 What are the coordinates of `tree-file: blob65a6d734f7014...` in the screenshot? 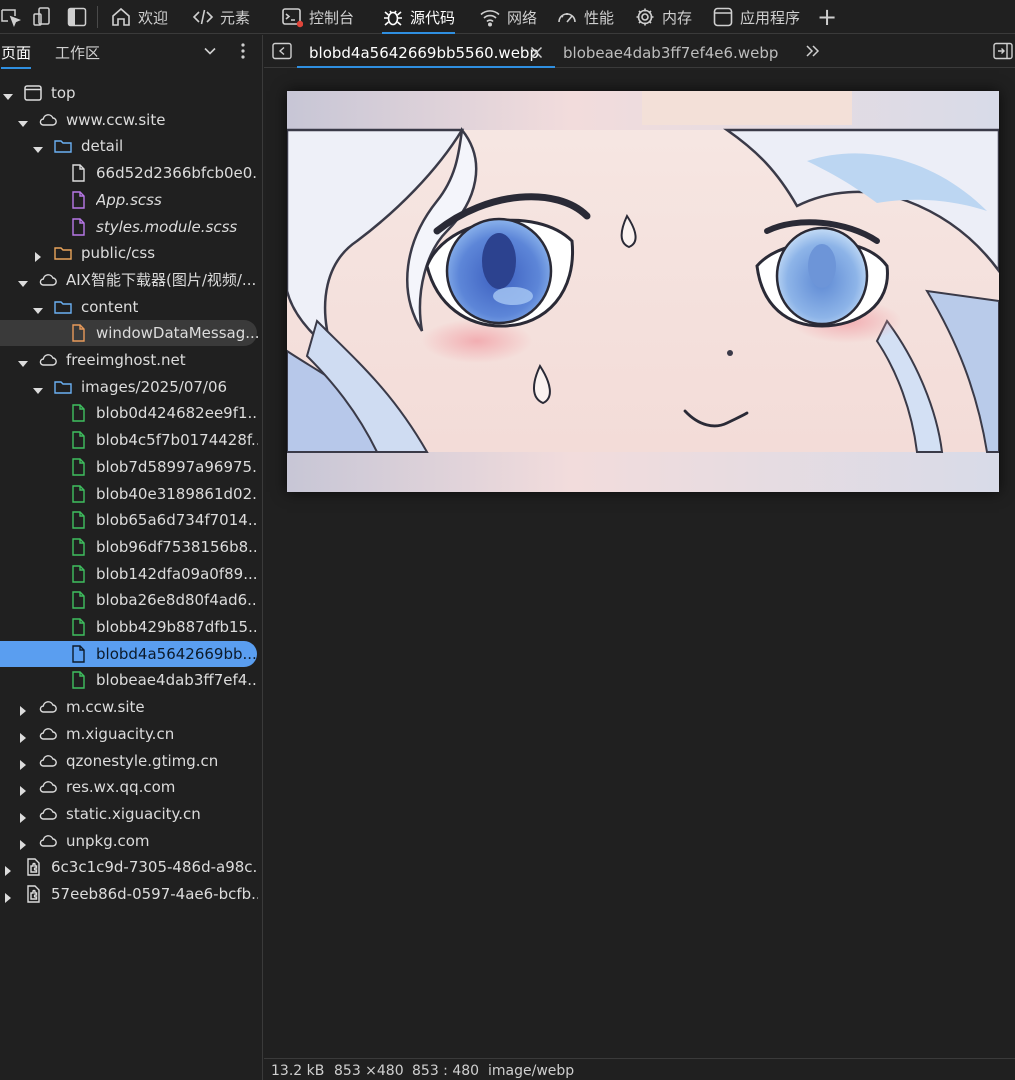 It's located at (131, 520).